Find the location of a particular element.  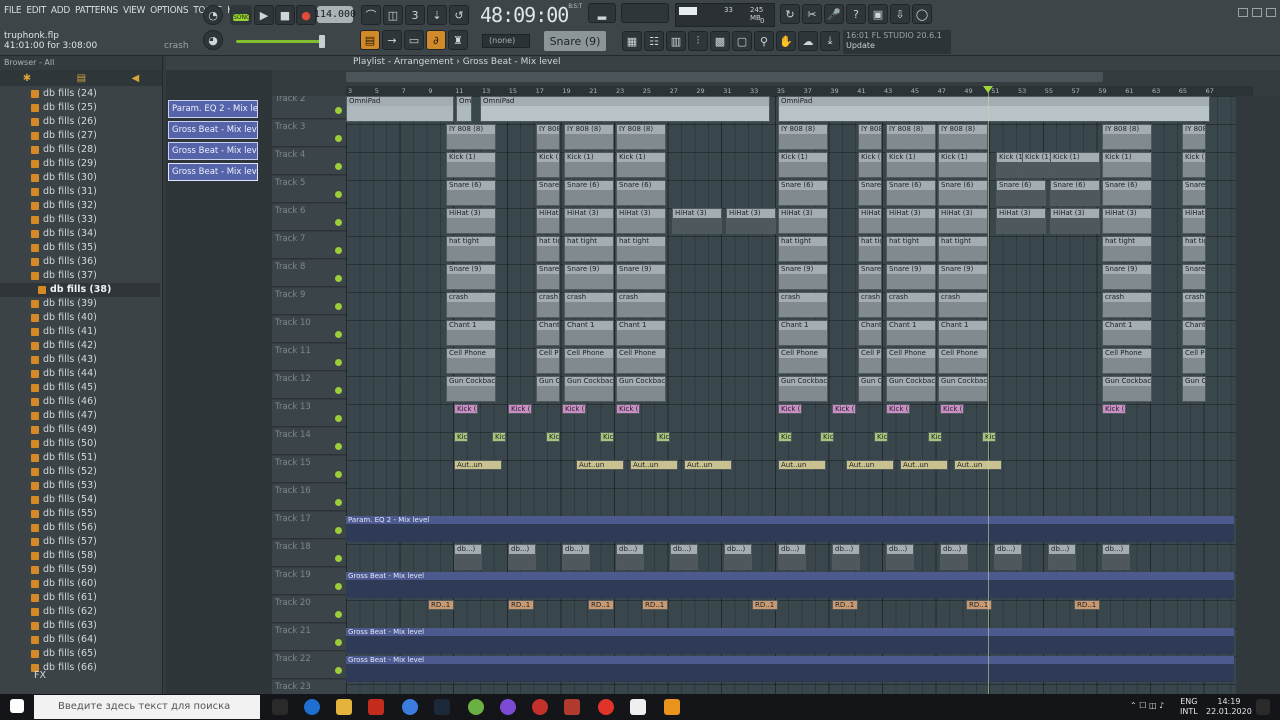

stop-button: ■ is located at coordinates (285, 15).